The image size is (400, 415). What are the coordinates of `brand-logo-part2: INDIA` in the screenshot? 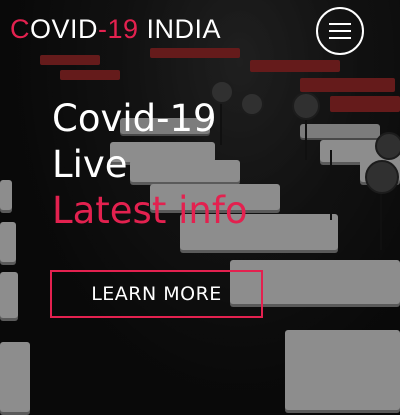 It's located at (180, 29).